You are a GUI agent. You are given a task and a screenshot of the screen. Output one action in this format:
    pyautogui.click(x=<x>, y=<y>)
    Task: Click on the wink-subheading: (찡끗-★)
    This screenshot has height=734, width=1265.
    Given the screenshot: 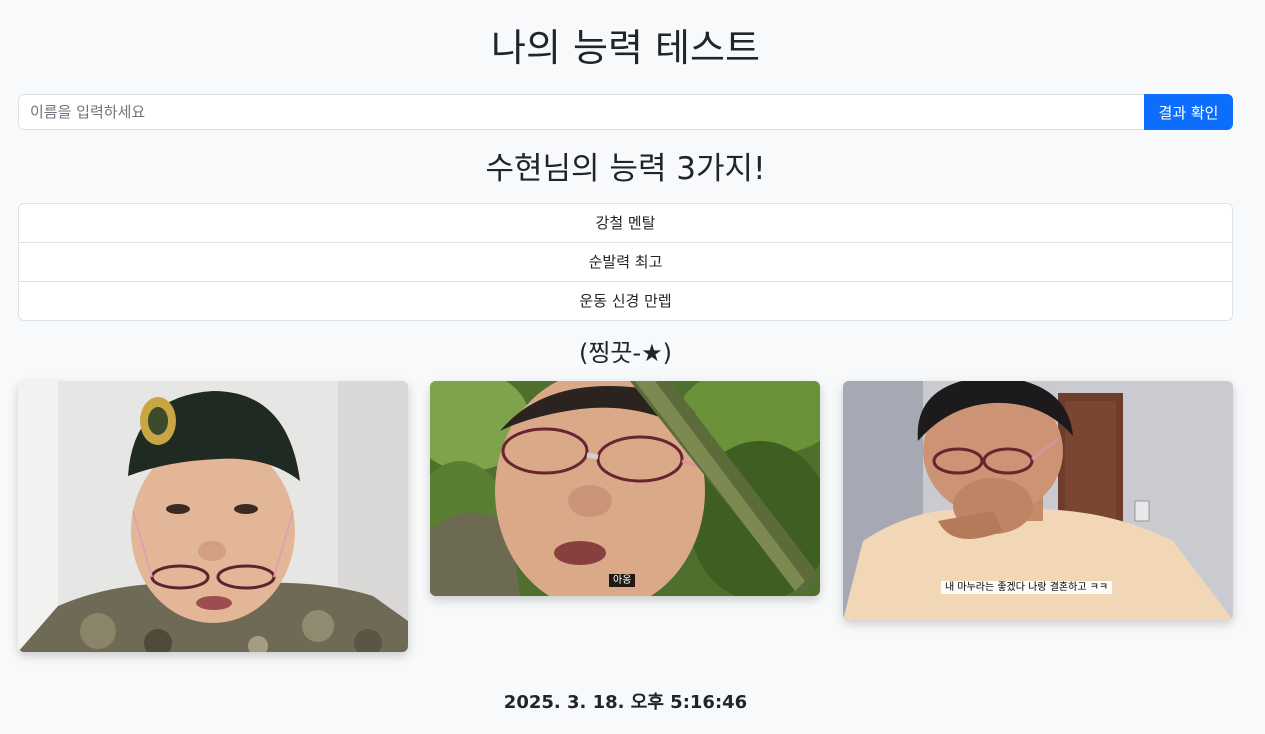 What is the action you would take?
    pyautogui.click(x=625, y=353)
    